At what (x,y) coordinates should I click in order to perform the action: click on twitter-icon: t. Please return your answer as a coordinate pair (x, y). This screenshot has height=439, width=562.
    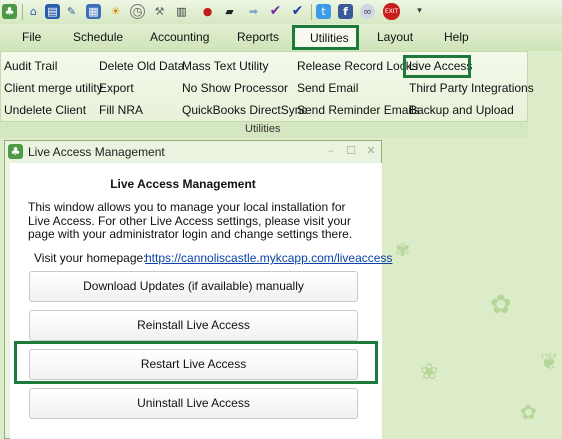
    Looking at the image, I should click on (323, 11).